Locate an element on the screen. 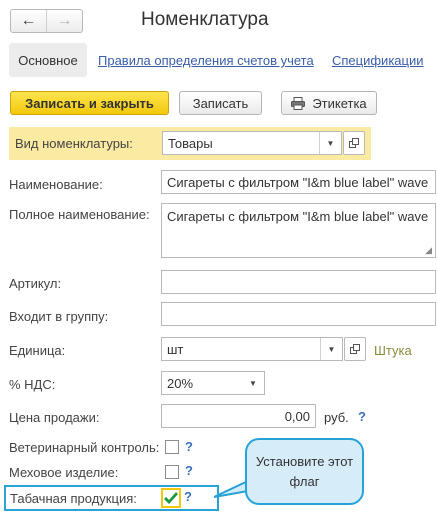 The image size is (437, 515). tobacco-checkbox is located at coordinates (171, 498).